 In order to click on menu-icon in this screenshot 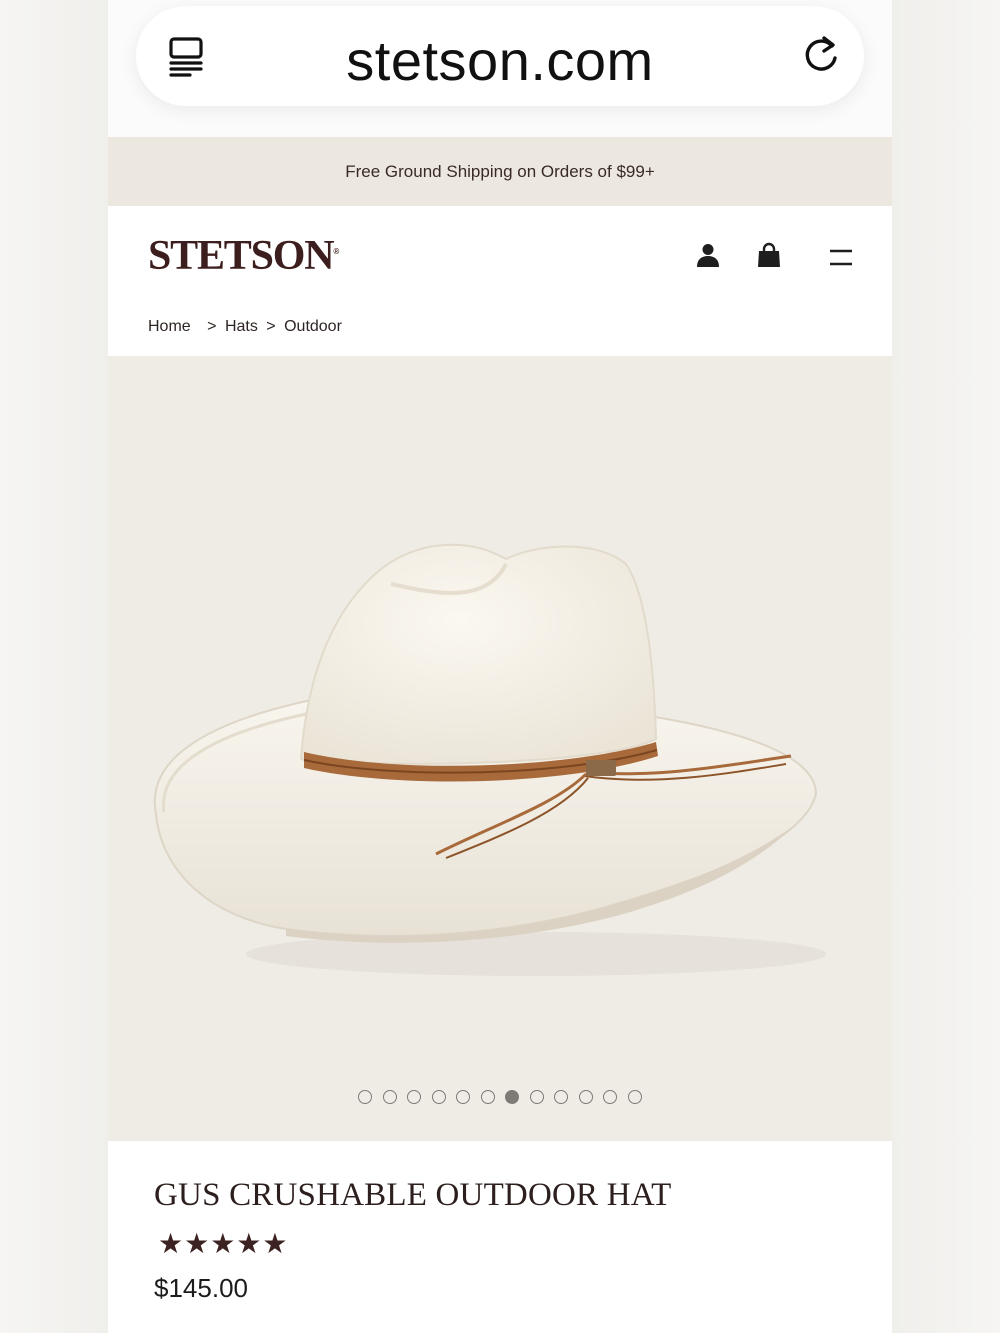, I will do `click(841, 257)`.